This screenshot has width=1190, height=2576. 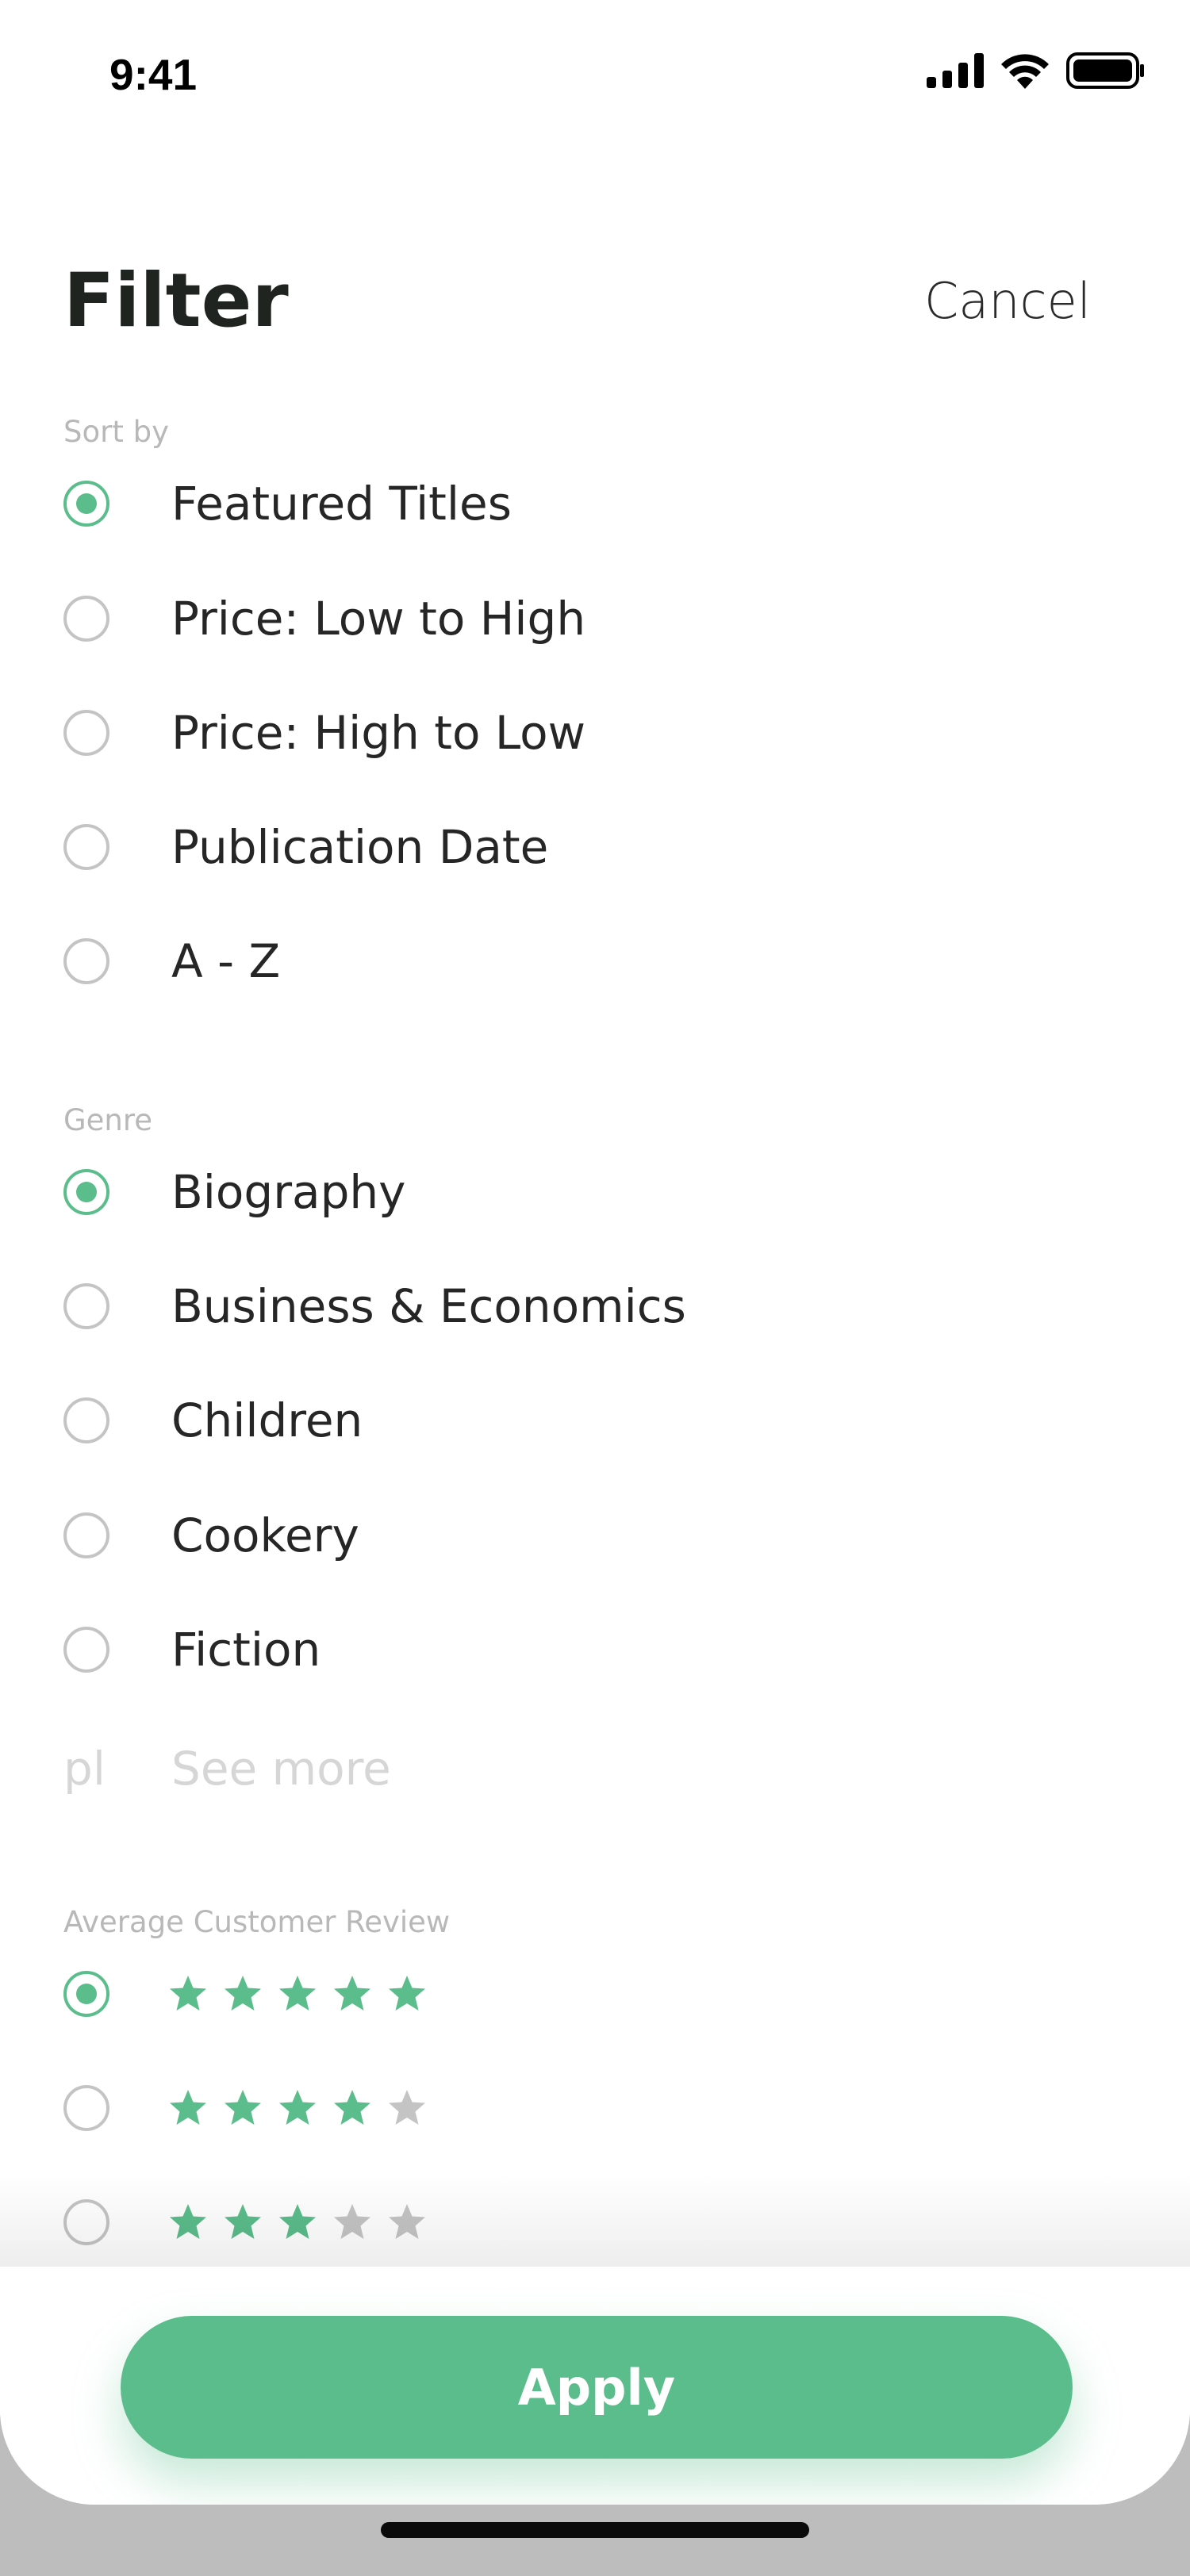 What do you see at coordinates (595, 618) in the screenshot?
I see `sort-option-price-low-high: Price: Low to High` at bounding box center [595, 618].